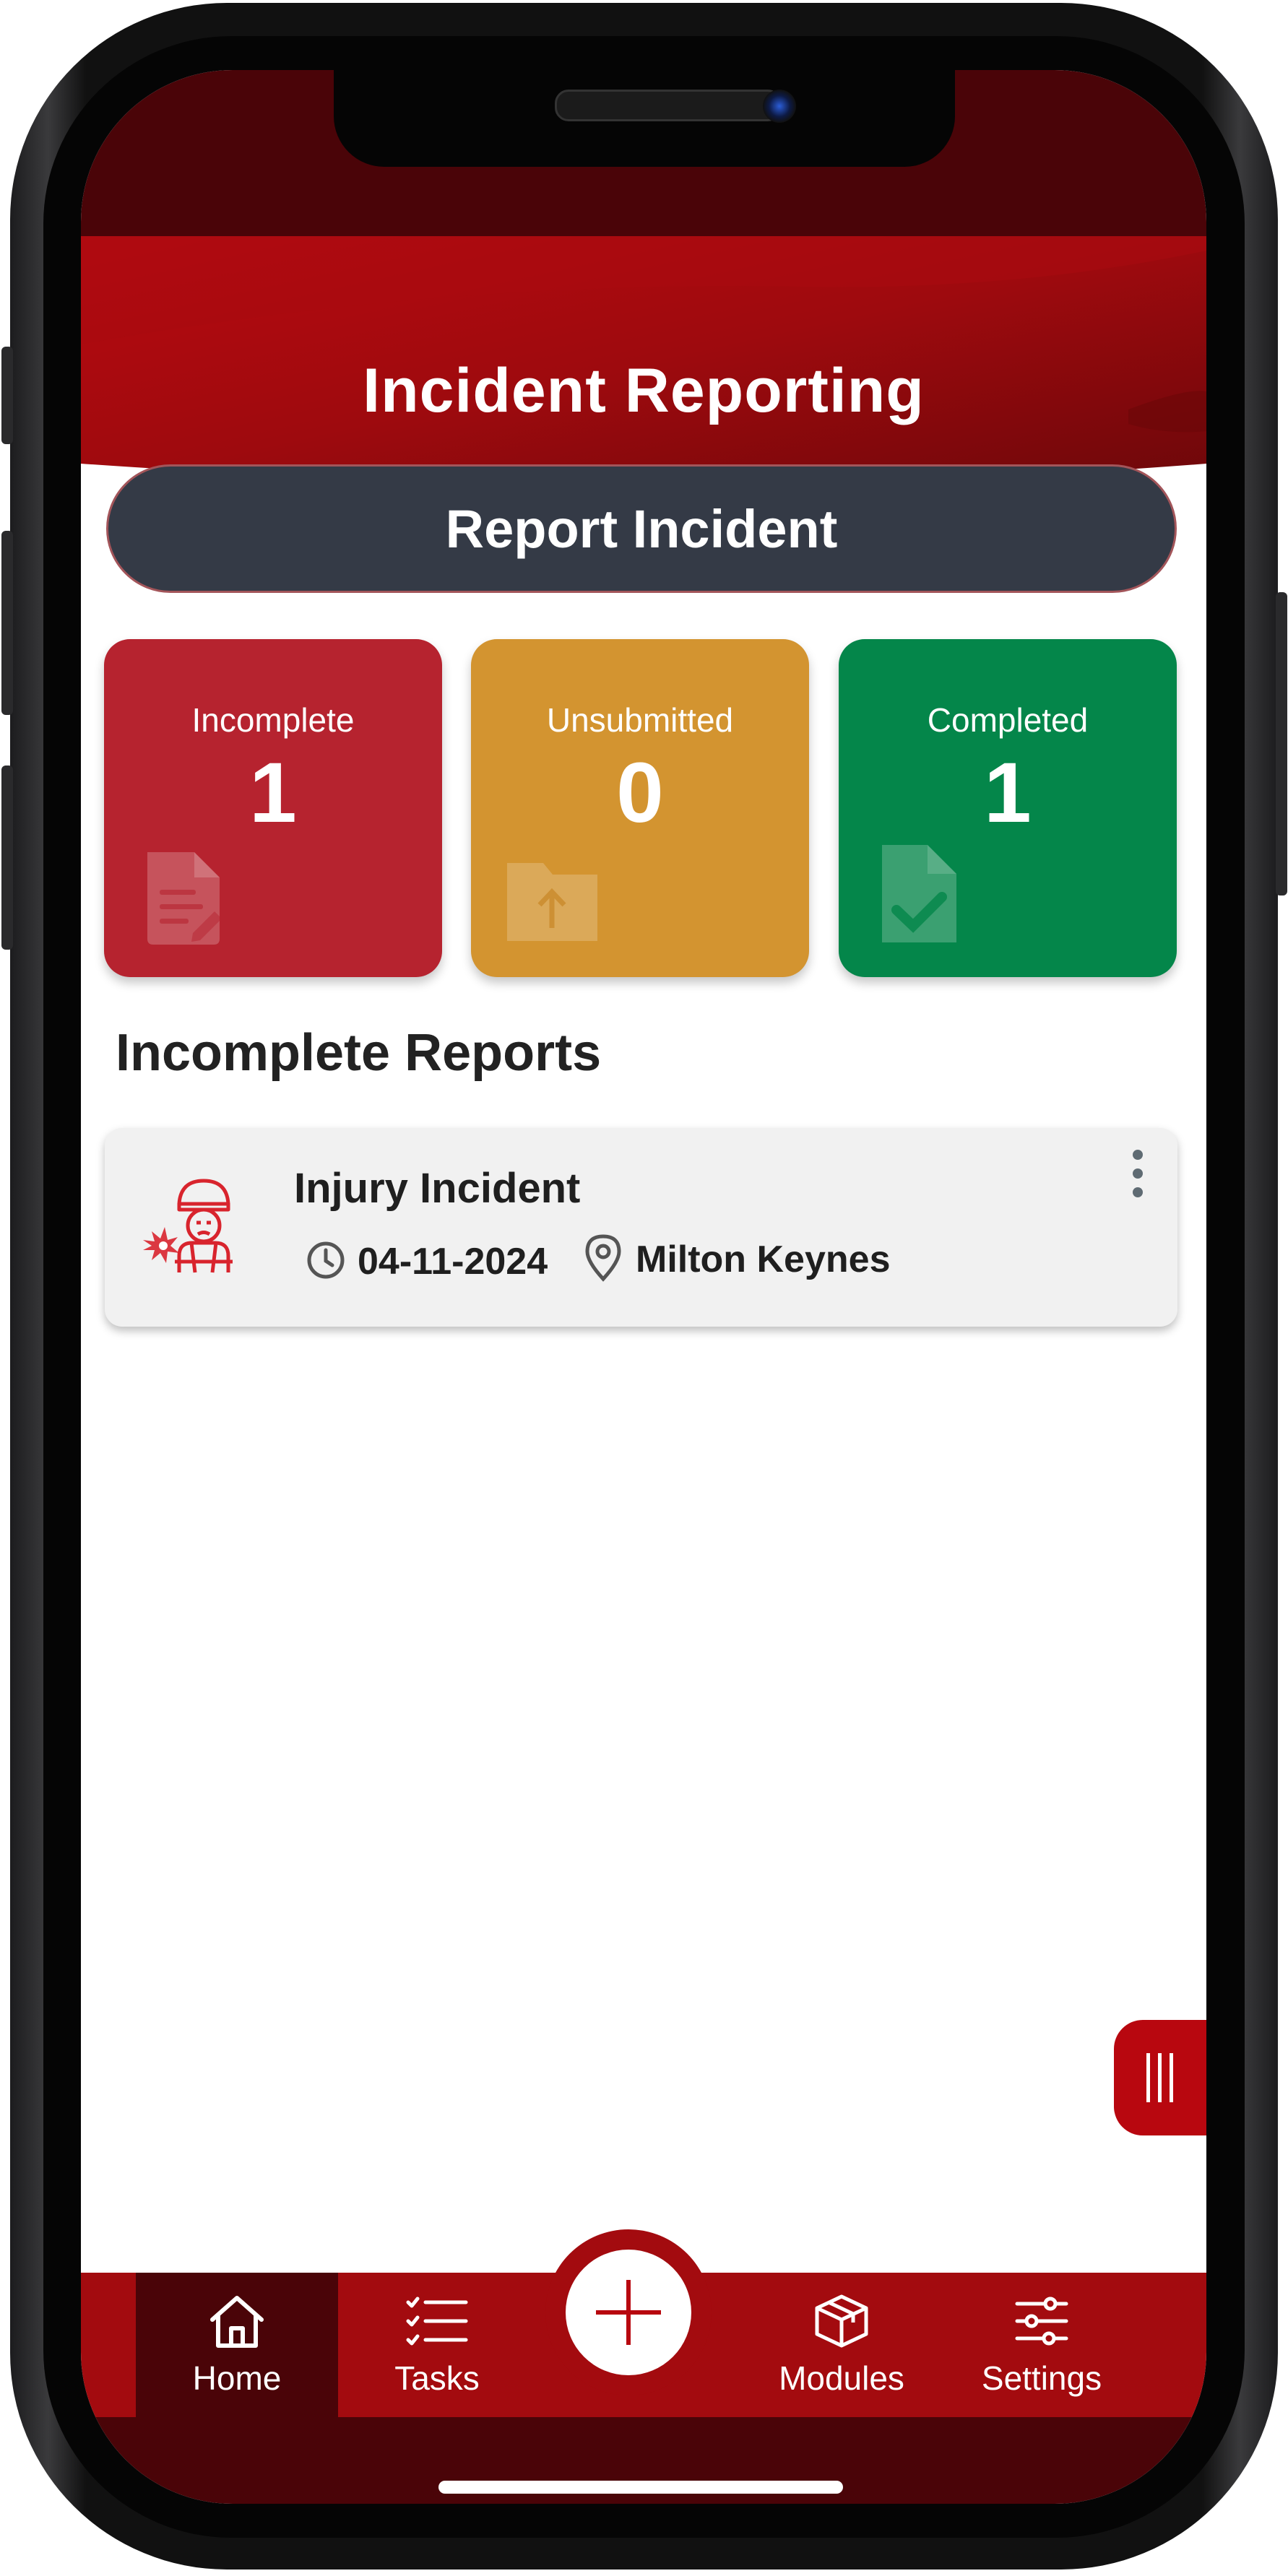 The height and width of the screenshot is (2576, 1288). I want to click on report-location: Milton Keynes, so click(763, 1259).